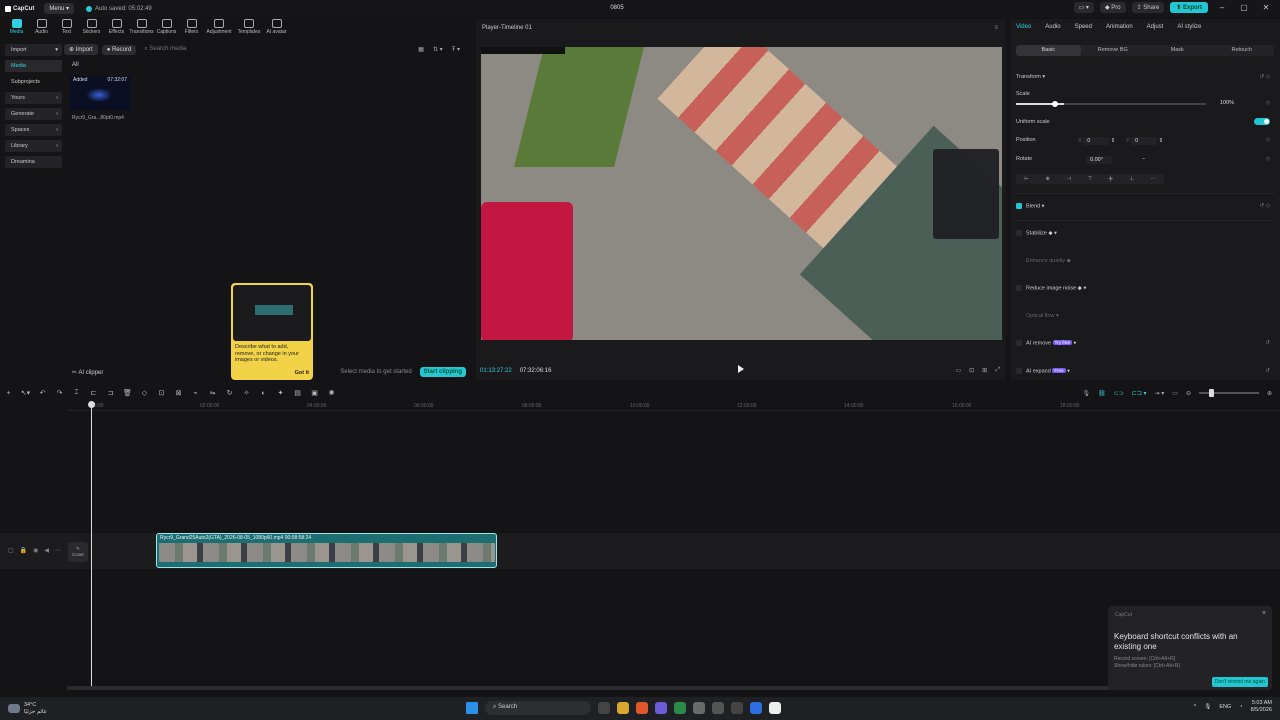 Image resolution: width=1280 pixels, height=720 pixels. I want to click on sidebar-item-subprojects: Subprojects, so click(33, 82).